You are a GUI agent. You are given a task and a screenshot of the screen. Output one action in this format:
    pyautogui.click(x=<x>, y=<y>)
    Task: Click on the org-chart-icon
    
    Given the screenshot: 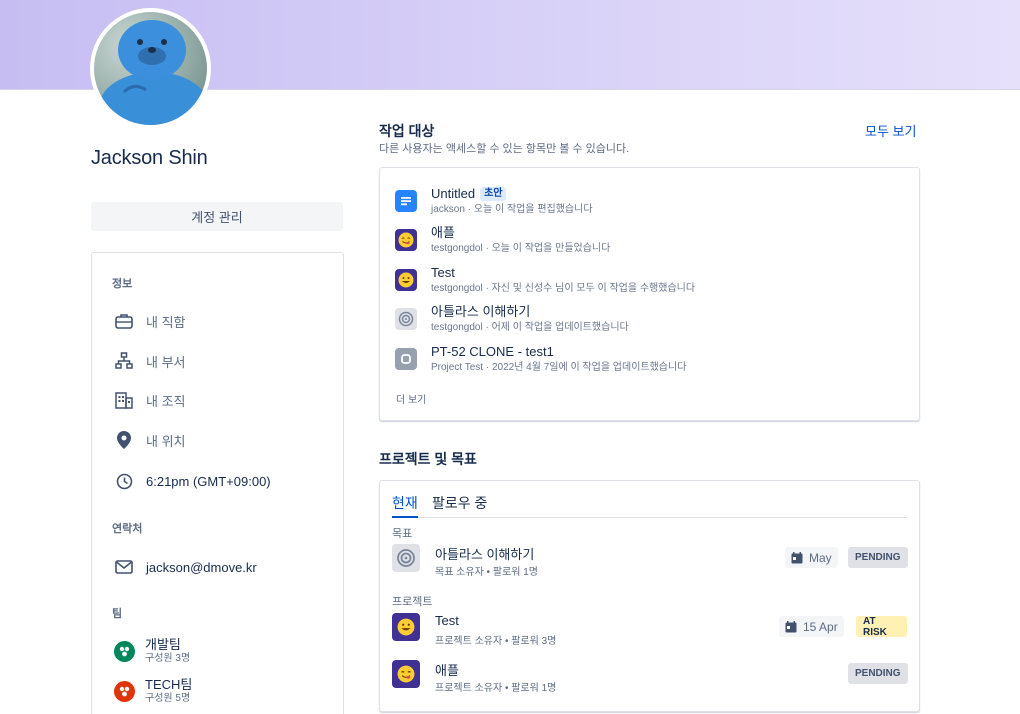 What is the action you would take?
    pyautogui.click(x=124, y=361)
    